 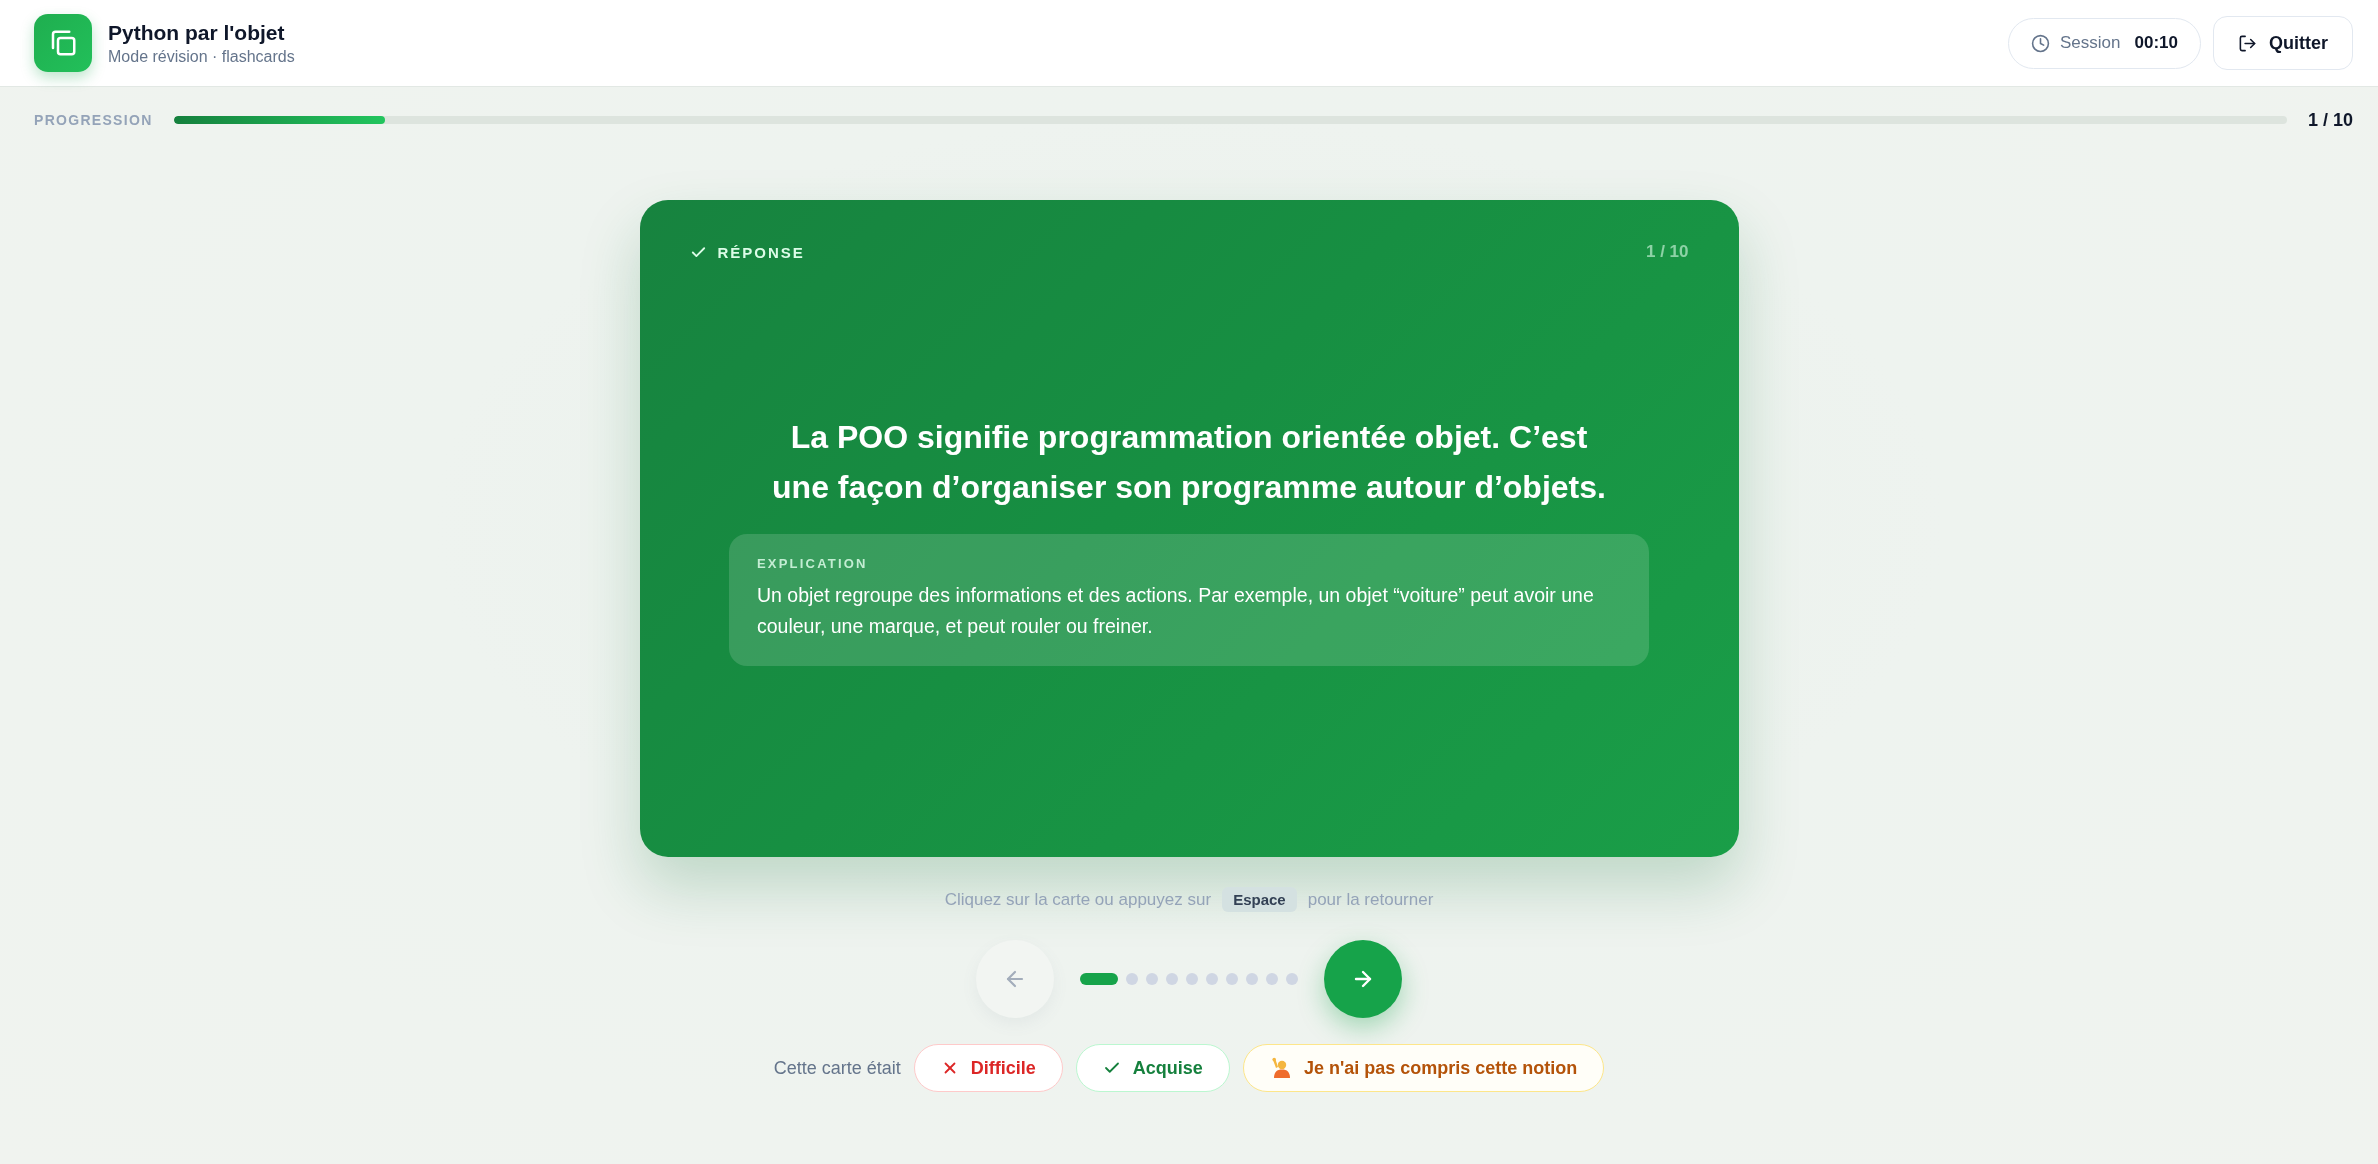 What do you see at coordinates (1152, 1068) in the screenshot?
I see `rating-button: Acquise` at bounding box center [1152, 1068].